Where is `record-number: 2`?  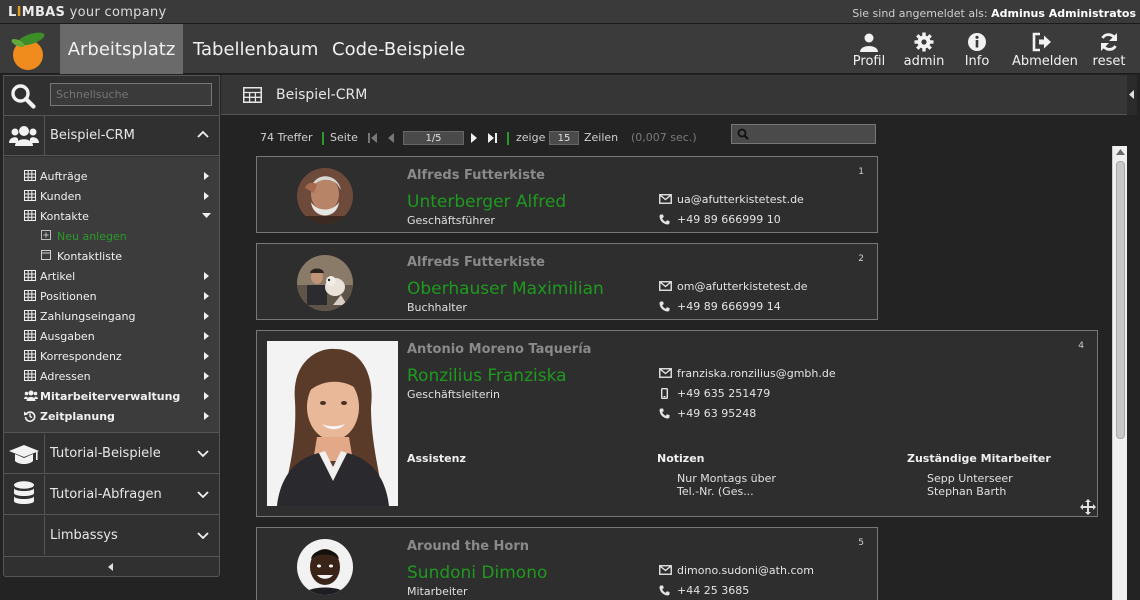
record-number: 2 is located at coordinates (861, 259).